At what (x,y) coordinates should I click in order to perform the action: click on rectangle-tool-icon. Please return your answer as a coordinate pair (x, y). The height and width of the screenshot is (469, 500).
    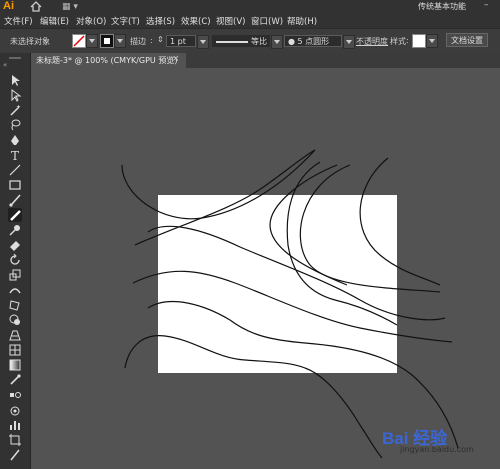
    Looking at the image, I should click on (15, 185).